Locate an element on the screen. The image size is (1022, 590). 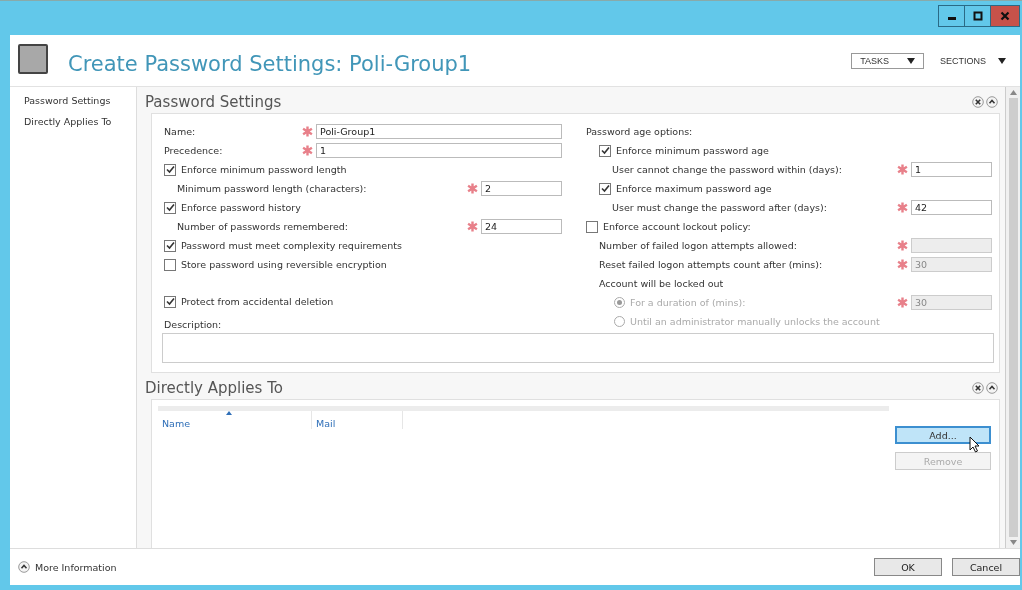
radio-label: For a duration of (mins): is located at coordinates (688, 302).